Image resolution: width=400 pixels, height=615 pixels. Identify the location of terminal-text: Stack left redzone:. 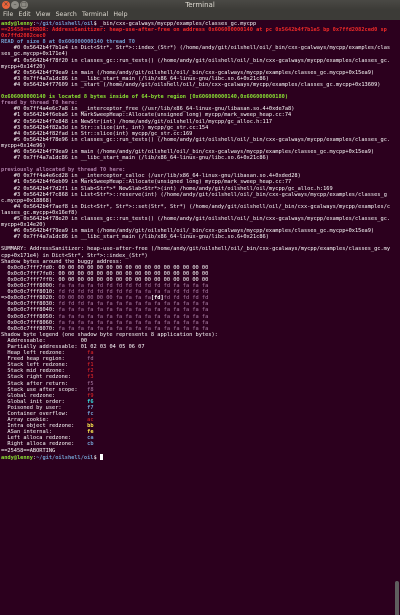
(44, 365).